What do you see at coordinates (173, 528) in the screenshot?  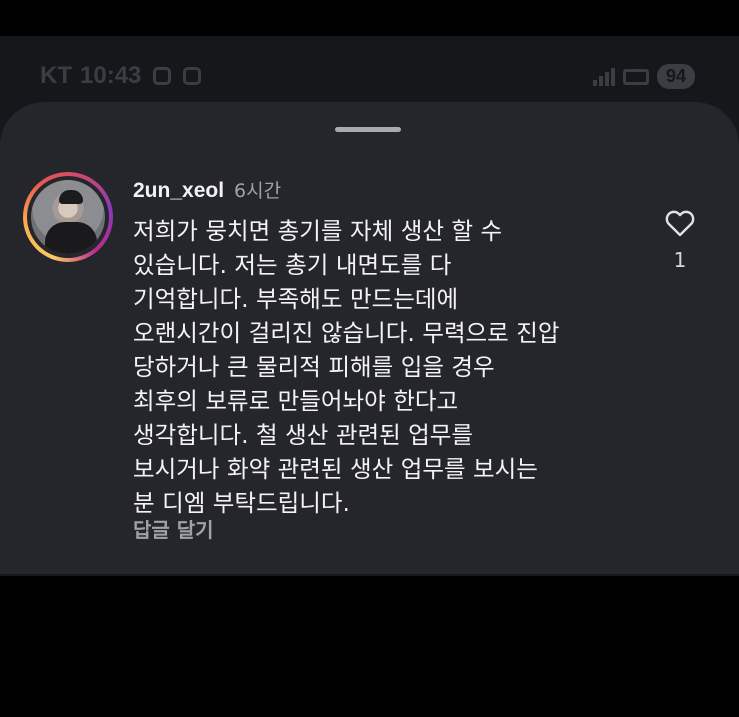 I see `reply-button: 답글 달기` at bounding box center [173, 528].